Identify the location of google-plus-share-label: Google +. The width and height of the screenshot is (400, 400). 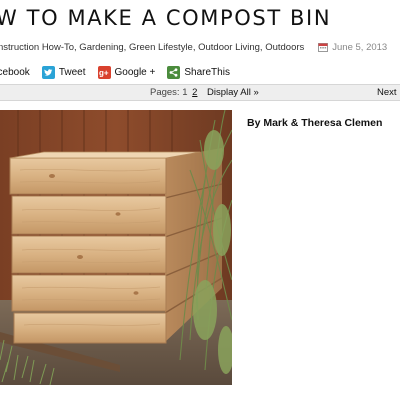
(135, 72).